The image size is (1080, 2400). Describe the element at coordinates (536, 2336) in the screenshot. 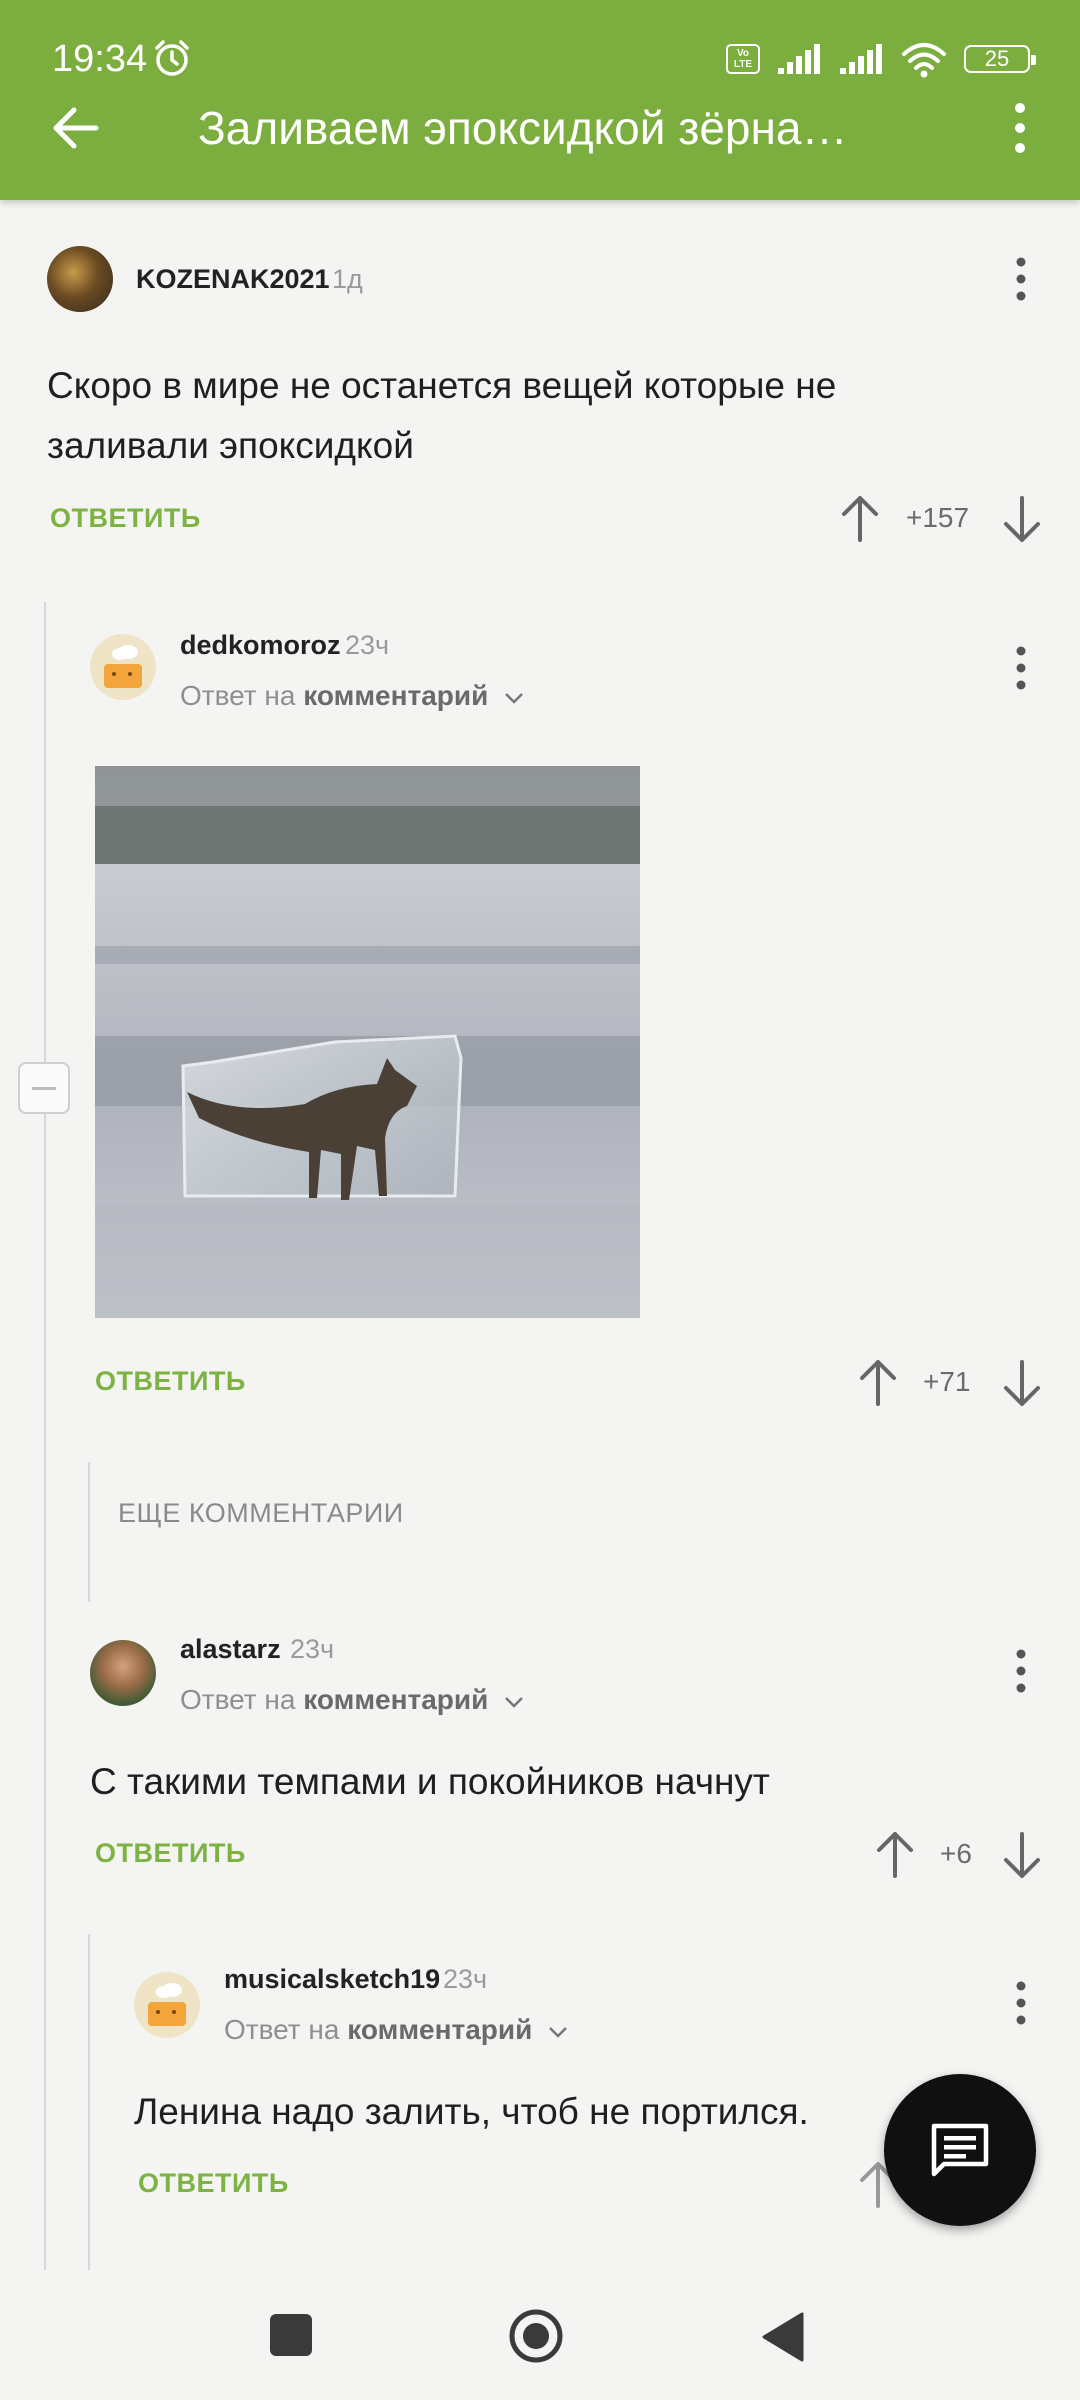

I see `circle-icon` at that location.